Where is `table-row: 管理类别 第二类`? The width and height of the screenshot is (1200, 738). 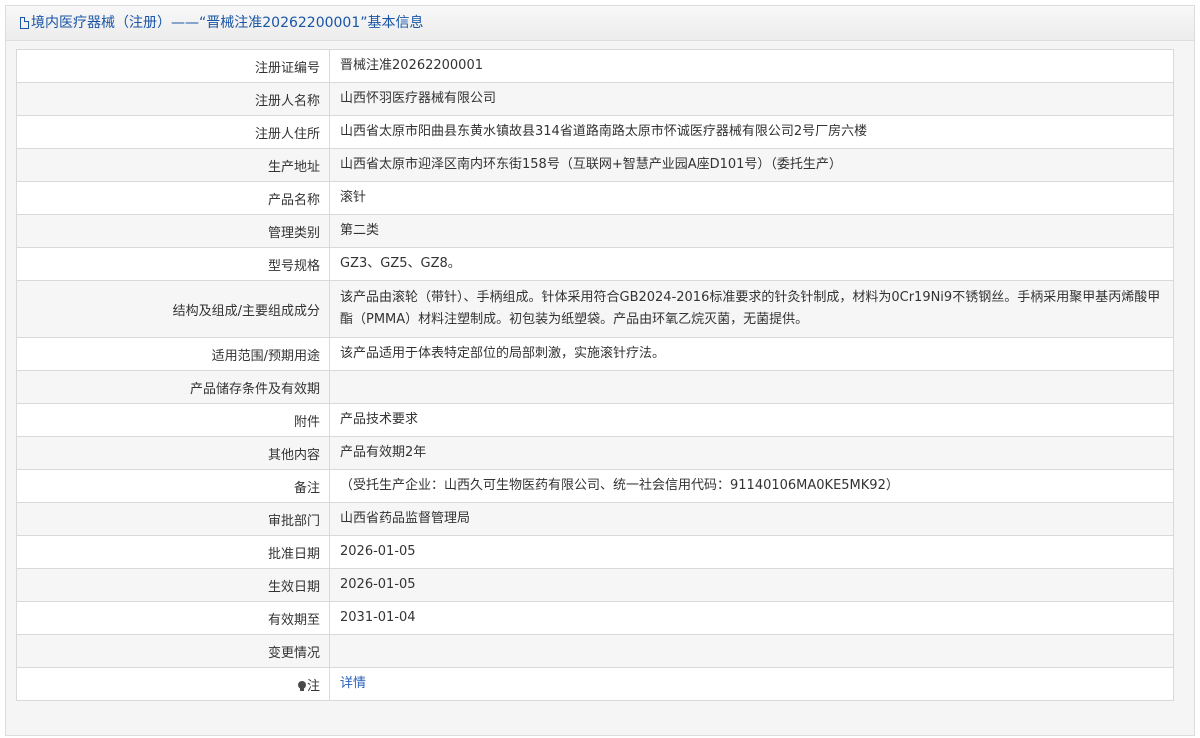 table-row: 管理类别 第二类 is located at coordinates (595, 231).